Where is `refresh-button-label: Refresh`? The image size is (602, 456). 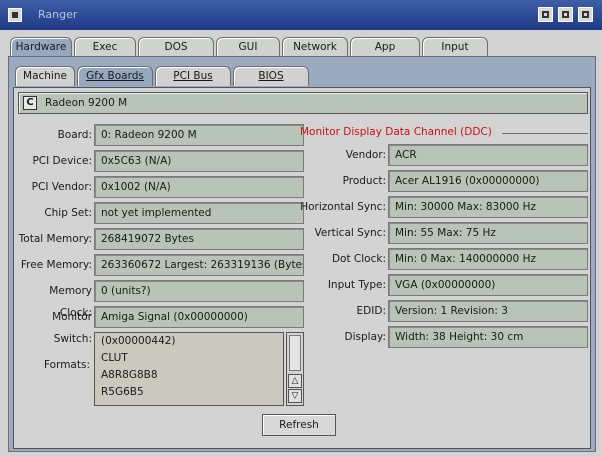
refresh-button-label: Refresh is located at coordinates (299, 425).